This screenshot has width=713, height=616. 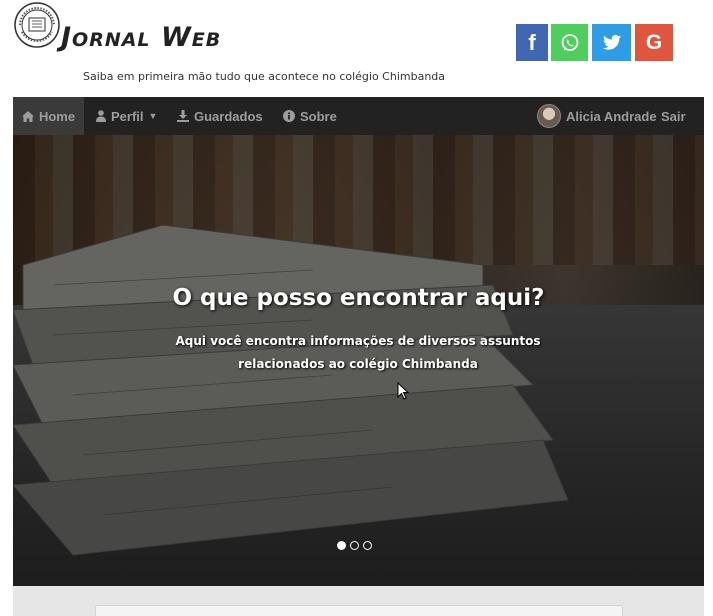 I want to click on home-icon, so click(x=27, y=116).